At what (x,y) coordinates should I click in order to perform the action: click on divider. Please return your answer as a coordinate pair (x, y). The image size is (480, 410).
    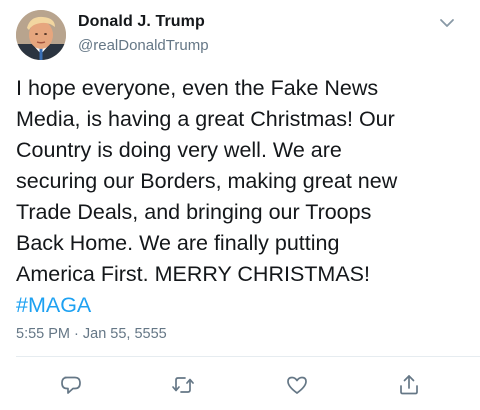
    Looking at the image, I should click on (248, 356).